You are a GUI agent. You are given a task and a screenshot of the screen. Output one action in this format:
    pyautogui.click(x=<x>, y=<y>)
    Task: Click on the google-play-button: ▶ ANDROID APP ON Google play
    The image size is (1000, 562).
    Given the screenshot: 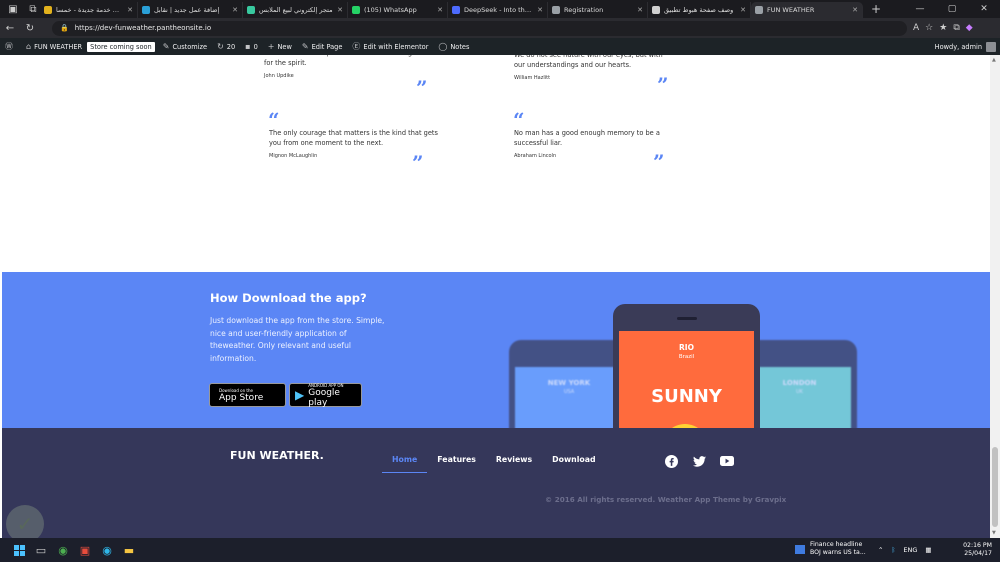 What is the action you would take?
    pyautogui.click(x=325, y=395)
    